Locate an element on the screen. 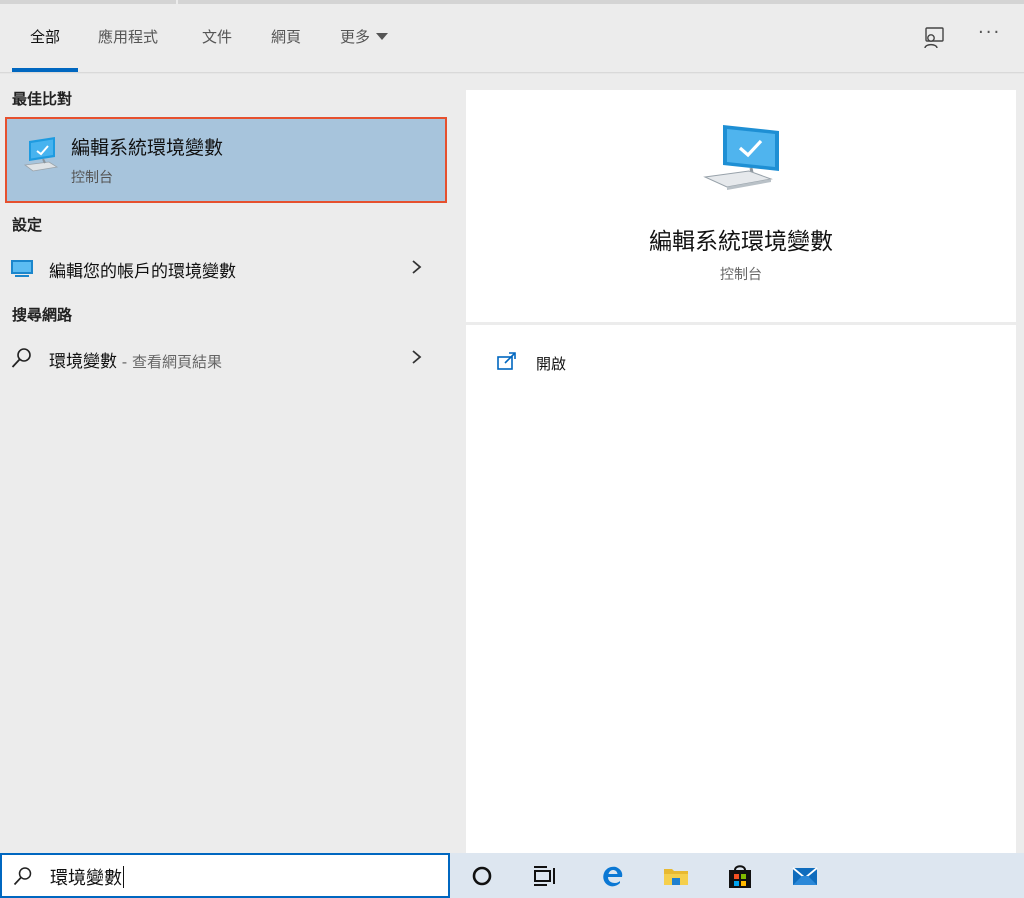 The height and width of the screenshot is (898, 1024). section-web: 搜尋網路 is located at coordinates (42, 315).